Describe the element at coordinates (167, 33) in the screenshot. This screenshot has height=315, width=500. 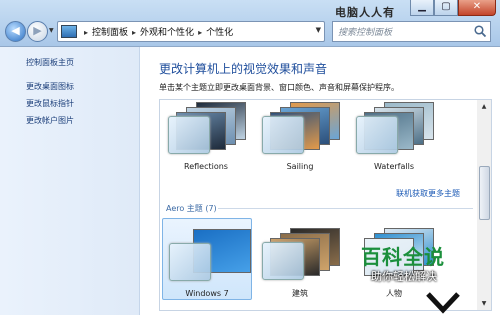
I see `breadcrumb-item: 外观和个性化` at that location.